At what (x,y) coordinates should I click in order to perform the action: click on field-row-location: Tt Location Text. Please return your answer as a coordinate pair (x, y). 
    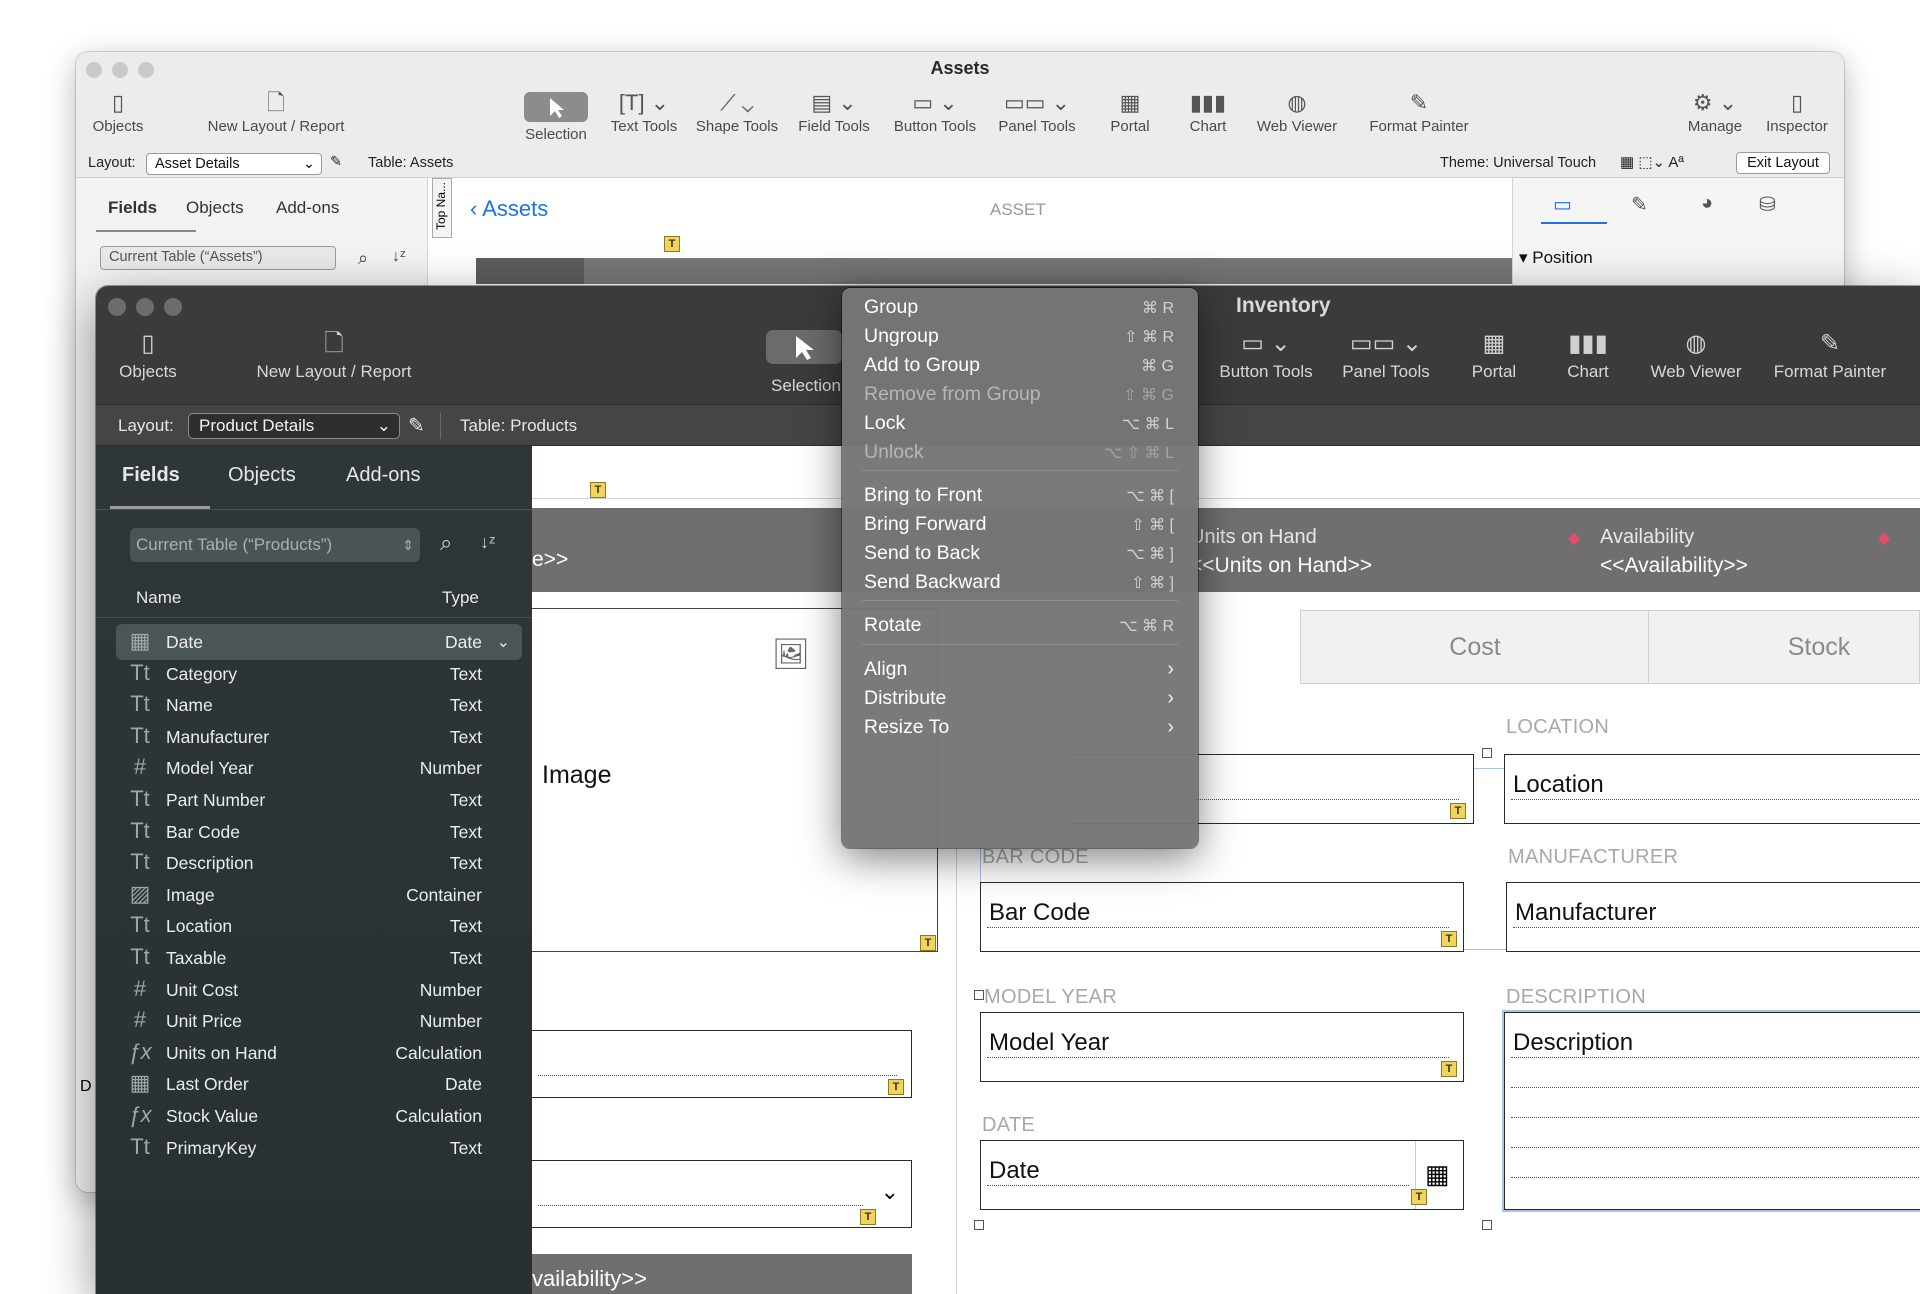
    Looking at the image, I should click on (319, 926).